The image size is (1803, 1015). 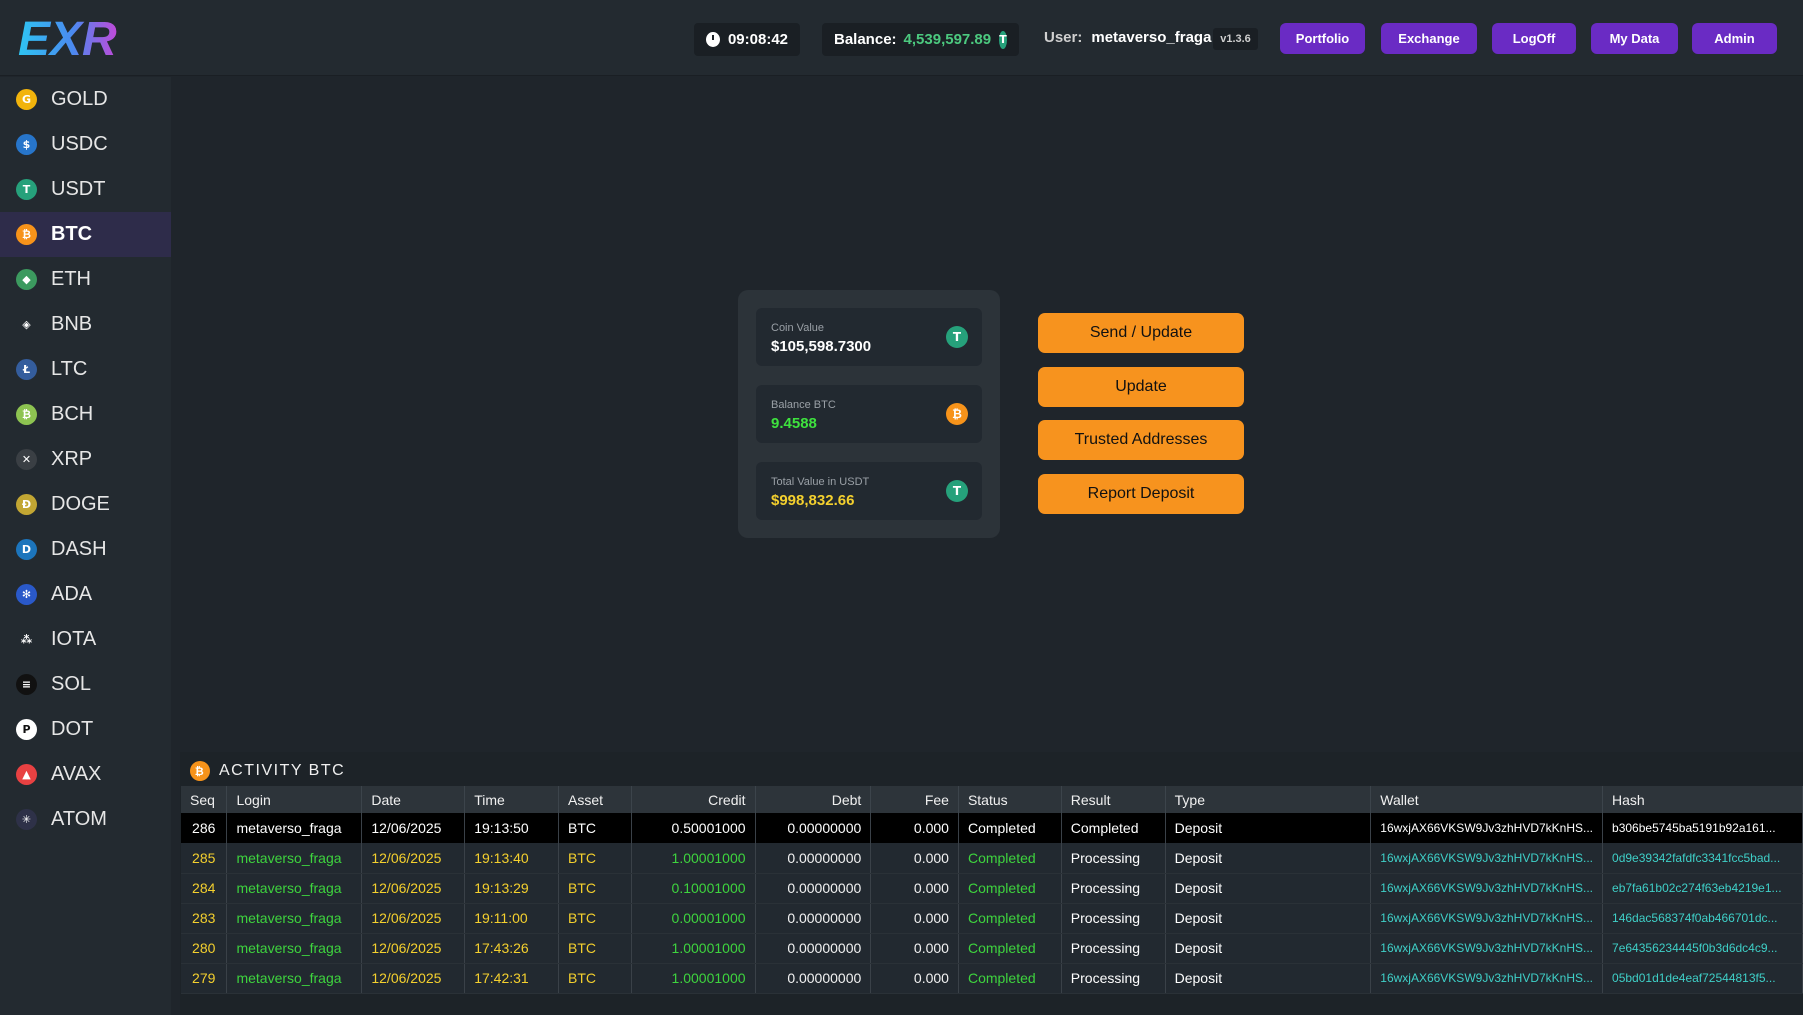 I want to click on sidebar-item-usdt: T USDT, so click(x=85, y=189).